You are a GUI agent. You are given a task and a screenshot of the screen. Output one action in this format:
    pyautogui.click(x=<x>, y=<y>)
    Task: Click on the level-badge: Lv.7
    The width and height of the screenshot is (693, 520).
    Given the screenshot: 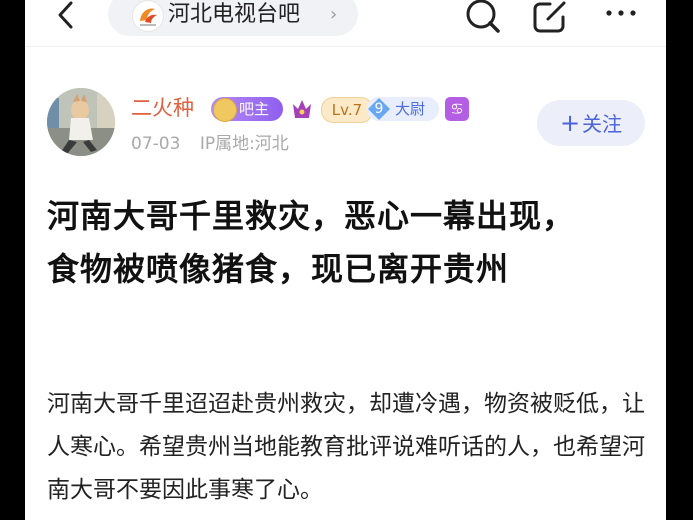 What is the action you would take?
    pyautogui.click(x=347, y=110)
    